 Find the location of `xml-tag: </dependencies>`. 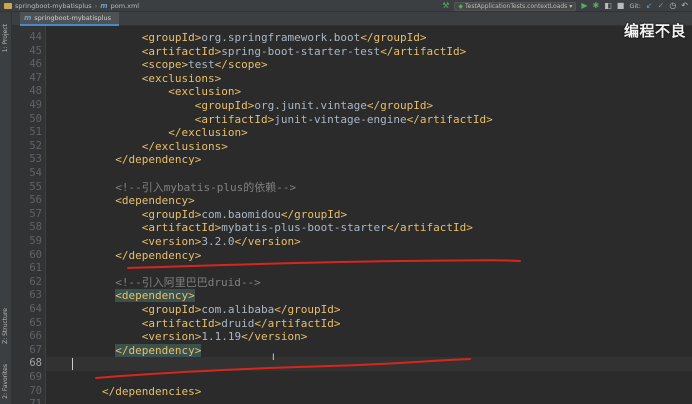

xml-tag: </dependencies> is located at coordinates (152, 391).